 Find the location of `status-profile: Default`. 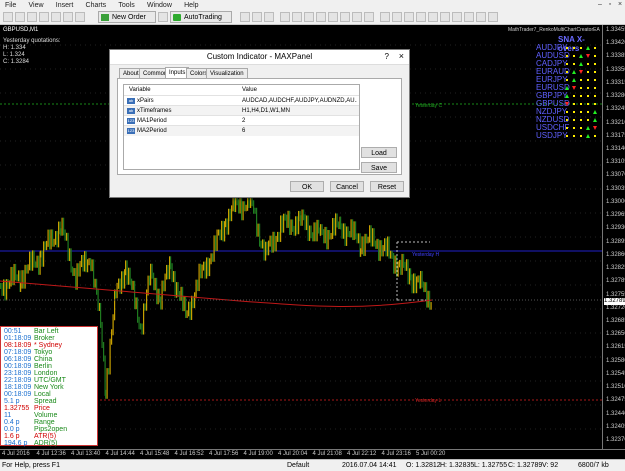

status-profile: Default is located at coordinates (298, 465).